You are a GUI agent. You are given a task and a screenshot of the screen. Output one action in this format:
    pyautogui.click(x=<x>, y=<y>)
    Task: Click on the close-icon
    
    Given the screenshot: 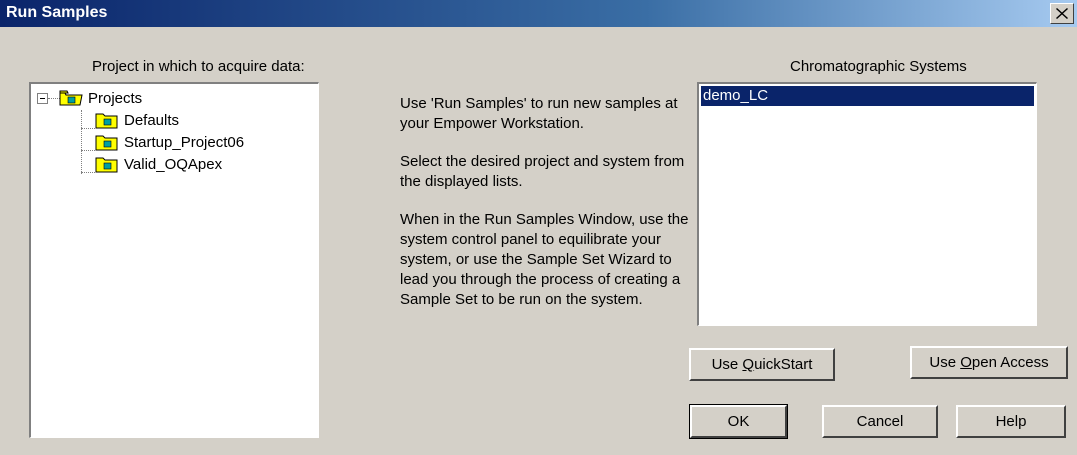 What is the action you would take?
    pyautogui.click(x=1062, y=13)
    